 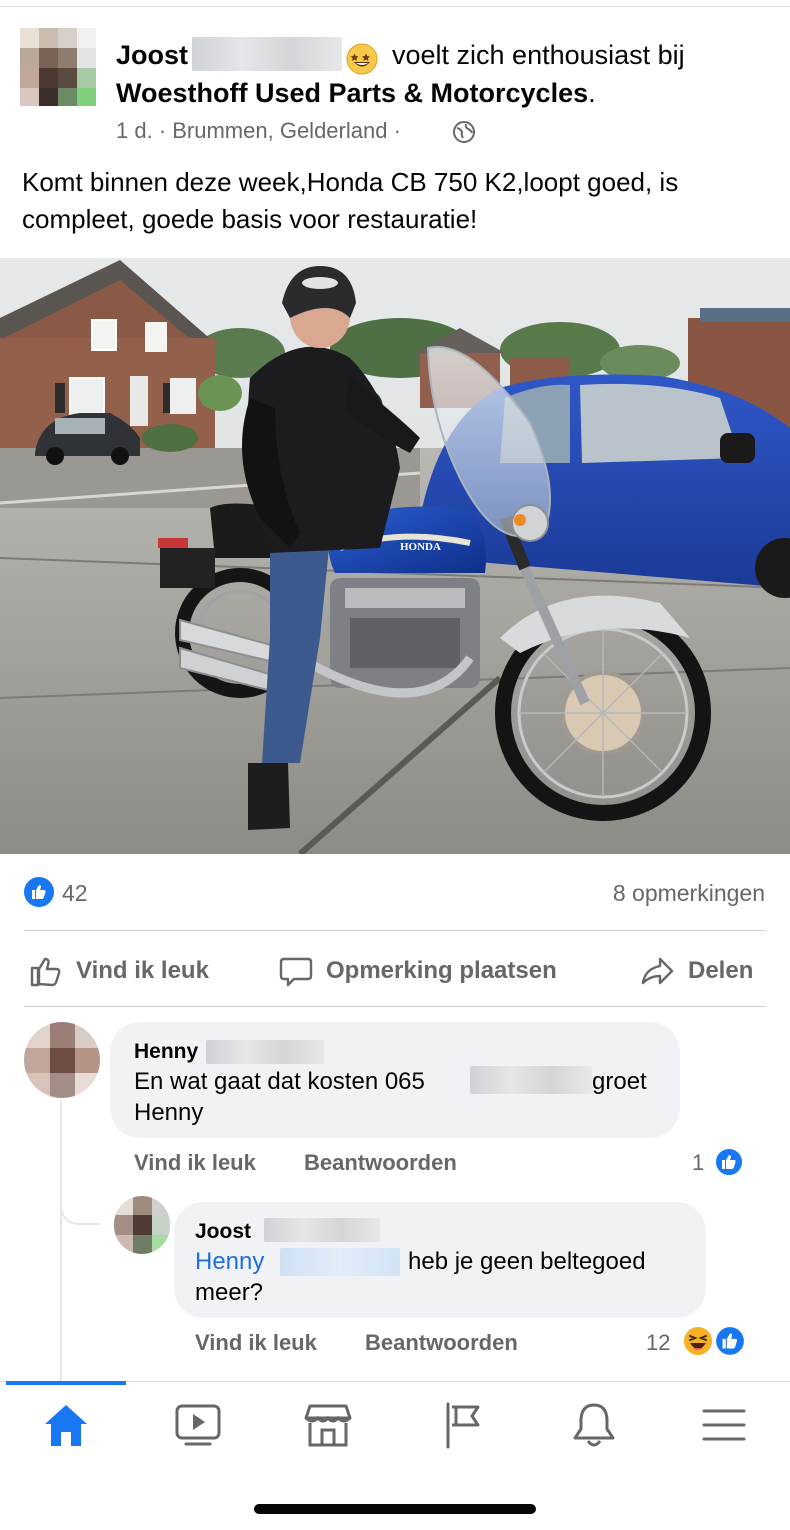 I want to click on share-label: Delen, so click(x=721, y=970).